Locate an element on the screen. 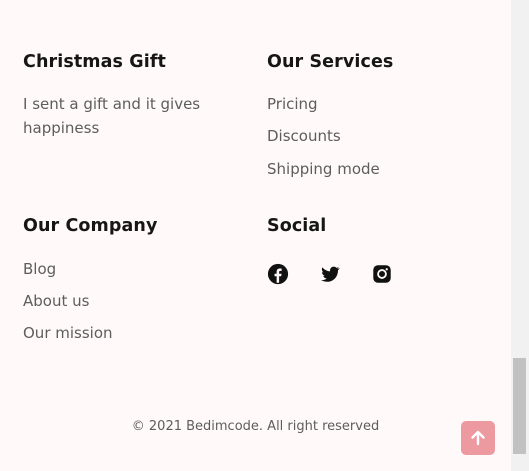 This screenshot has height=471, width=529. arrow-up-icon is located at coordinates (478, 438).